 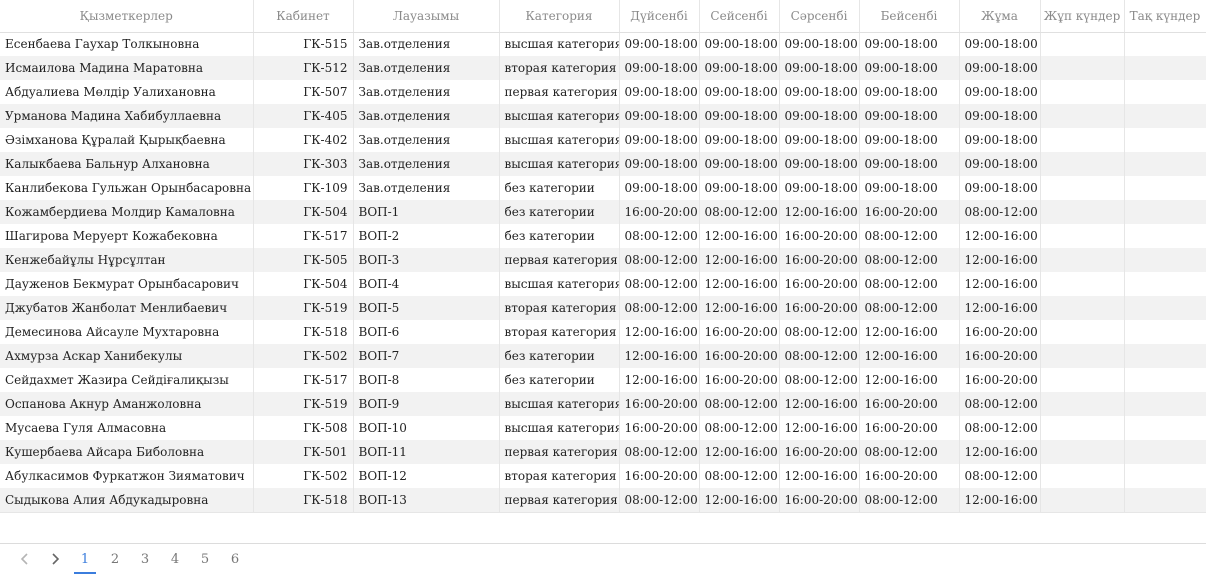 I want to click on column-header: Дүйсенбі, so click(x=659, y=16).